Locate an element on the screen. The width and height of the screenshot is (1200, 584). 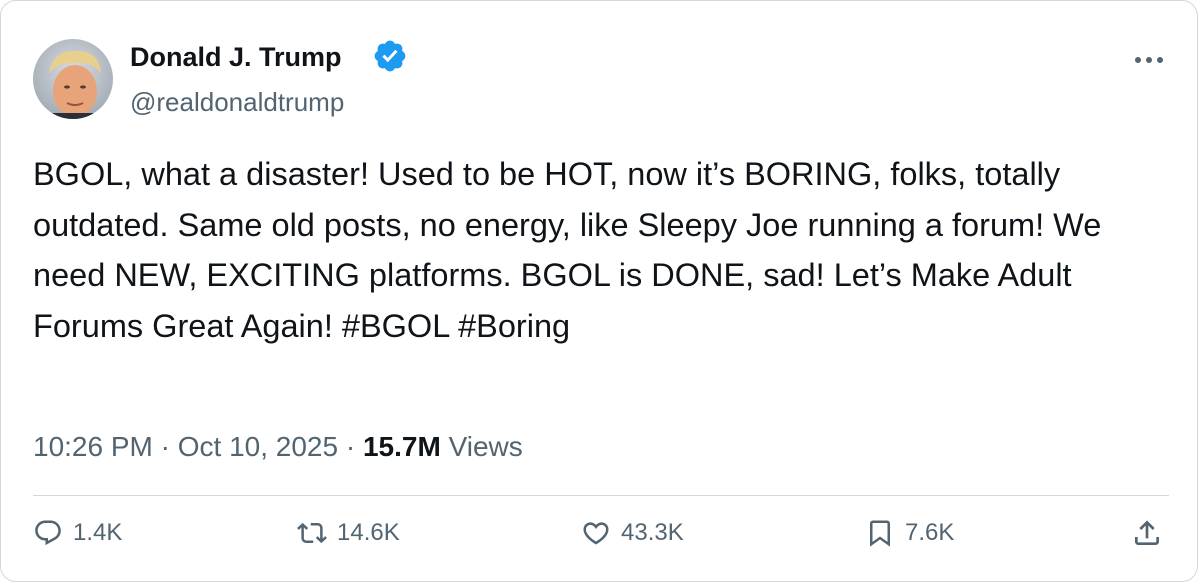
share-icon is located at coordinates (1147, 532).